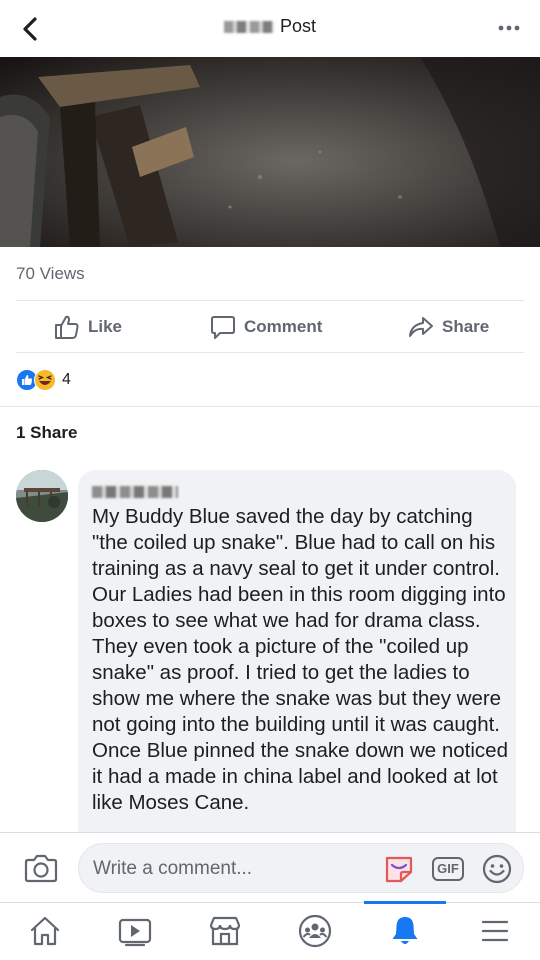 Image resolution: width=540 pixels, height=960 pixels. I want to click on post-actions: Like Comment Share, so click(270, 327).